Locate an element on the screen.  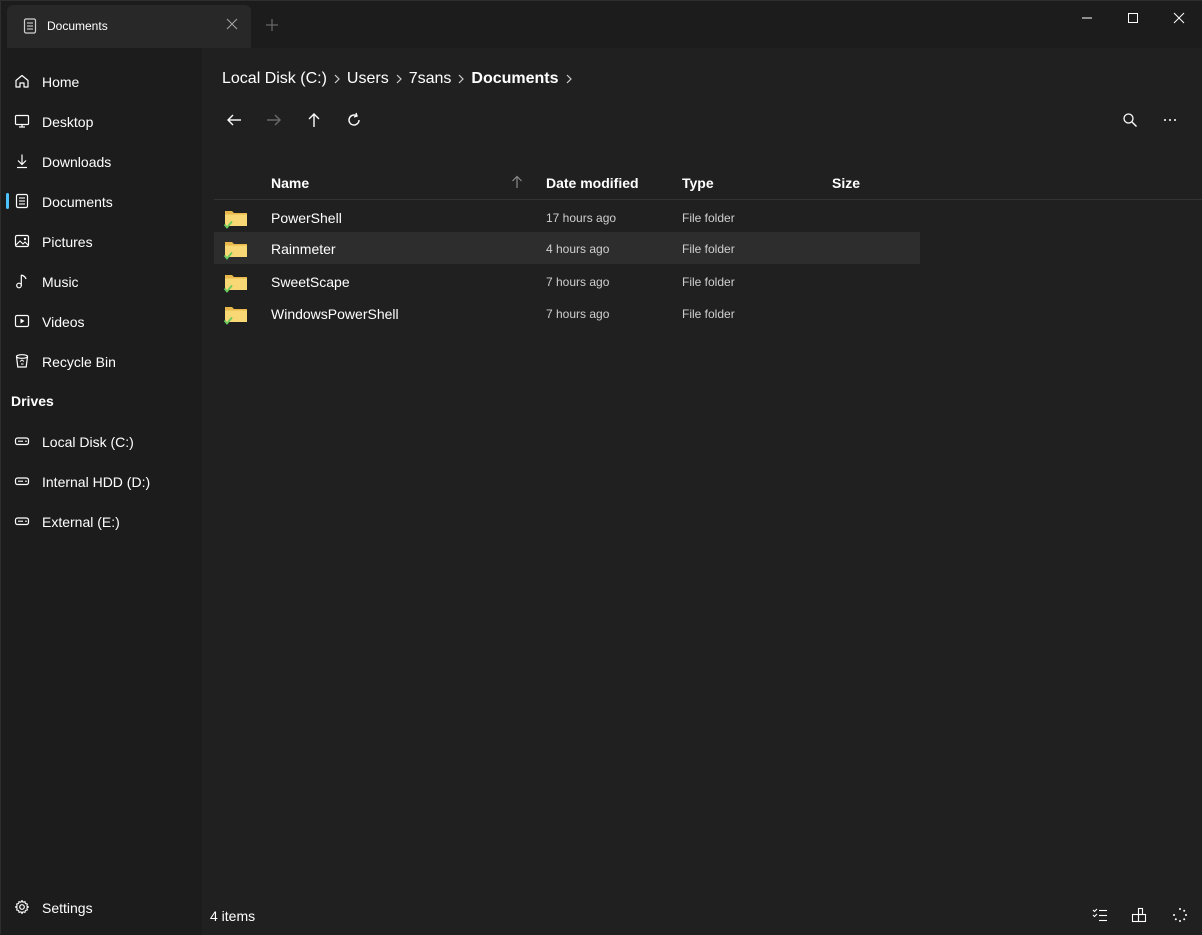
maximize-icon is located at coordinates (1133, 18).